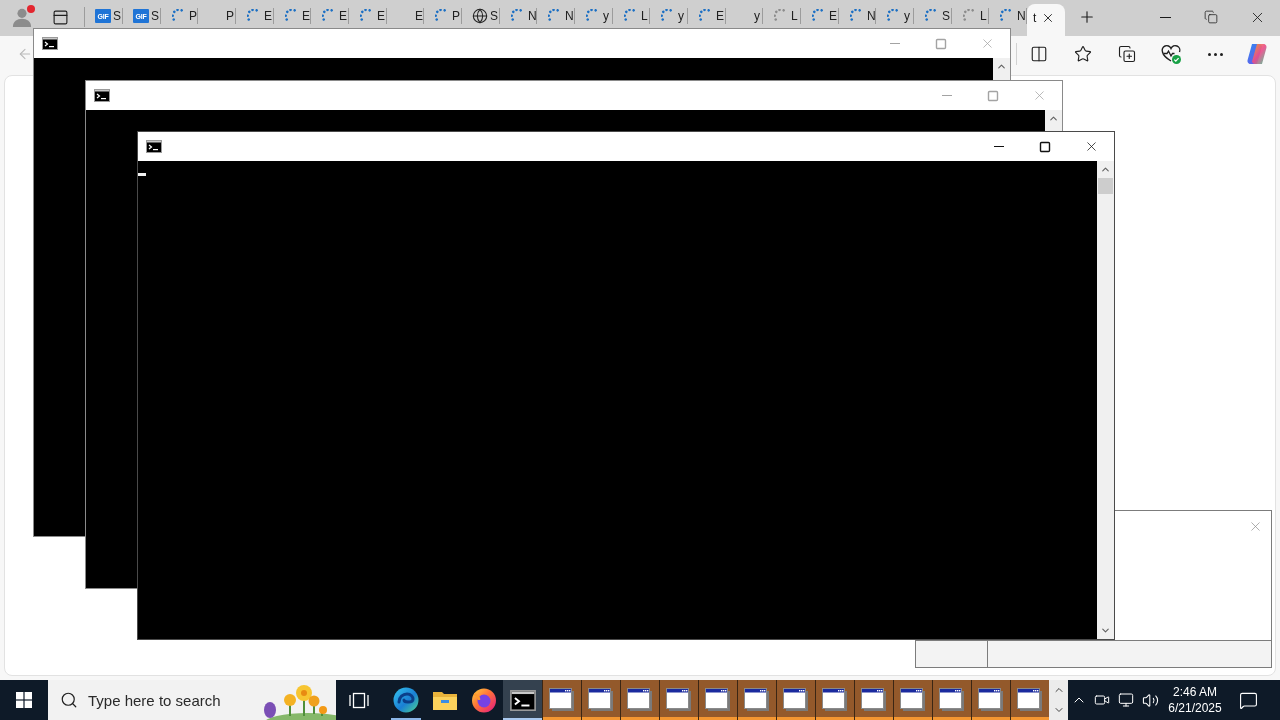  Describe the element at coordinates (1150, 700) in the screenshot. I see `volume-icon` at that location.